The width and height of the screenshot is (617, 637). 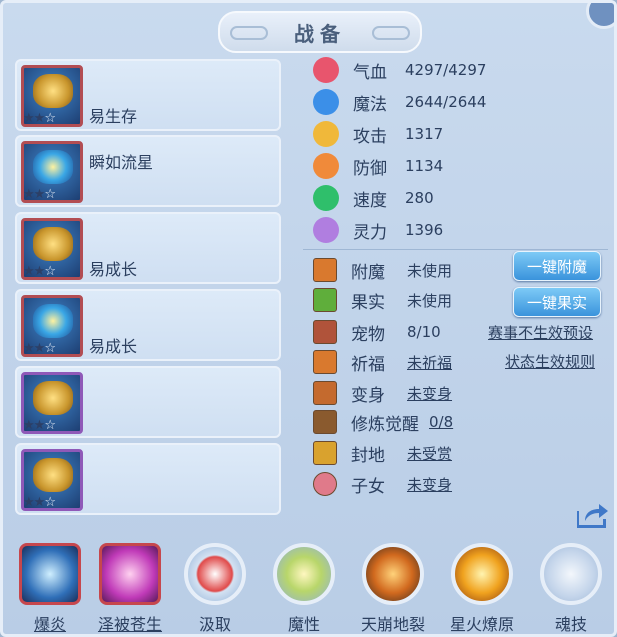 What do you see at coordinates (540, 332) in the screenshot?
I see `preset-link: 赛事不生效预设` at bounding box center [540, 332].